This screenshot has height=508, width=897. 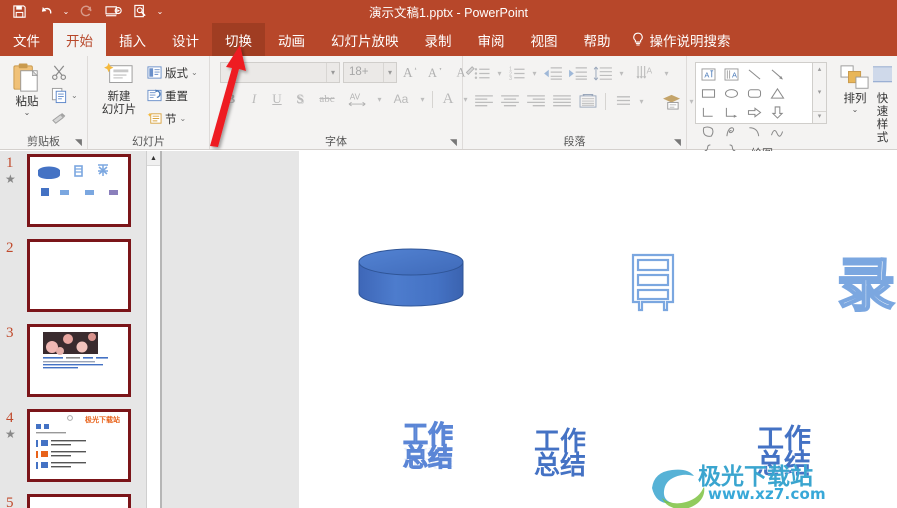 I want to click on change-case-button: Aa, so click(x=401, y=99).